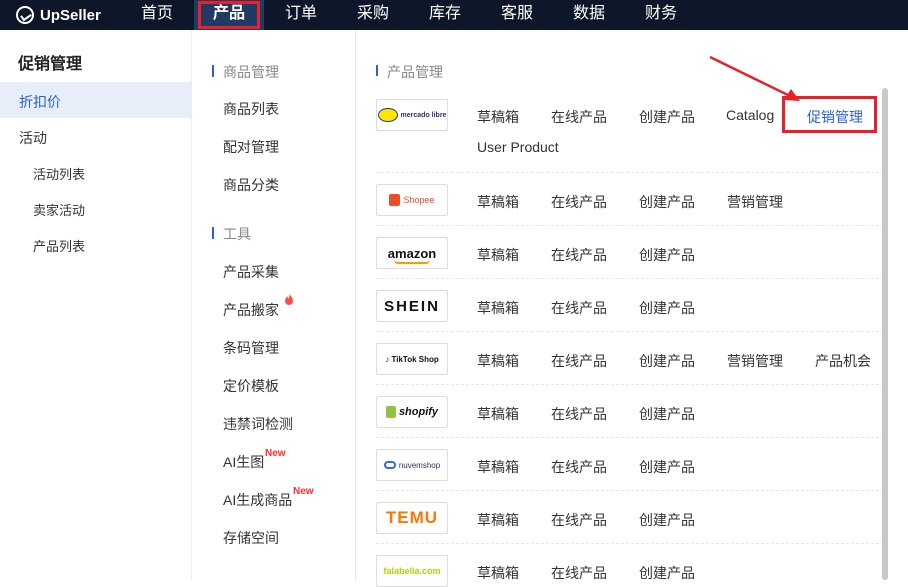 The image size is (908, 587). What do you see at coordinates (251, 185) in the screenshot?
I see `menu-item-category: 商品分类` at bounding box center [251, 185].